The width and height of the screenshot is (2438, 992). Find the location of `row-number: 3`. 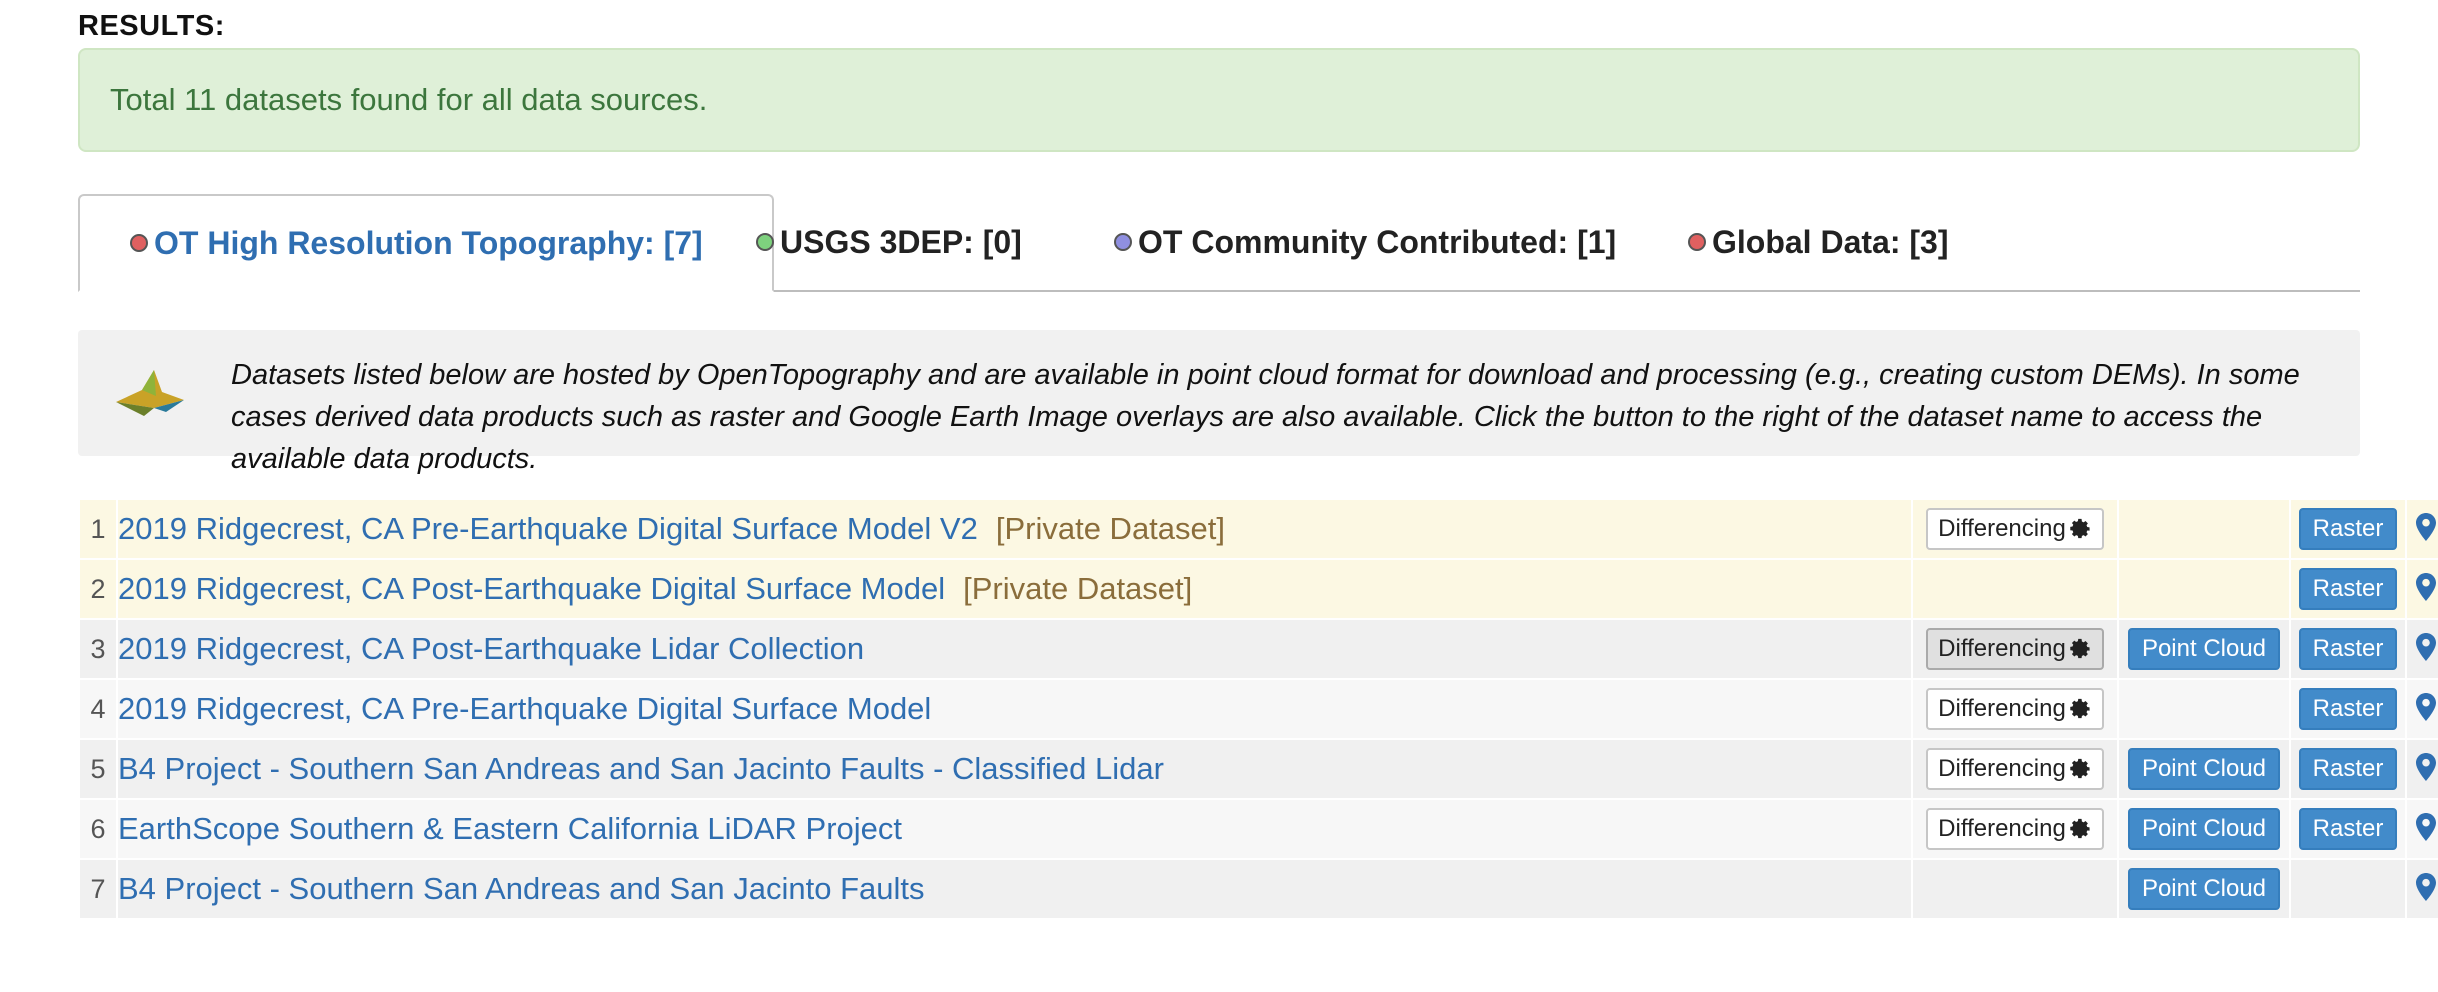

row-number: 3 is located at coordinates (98, 649).